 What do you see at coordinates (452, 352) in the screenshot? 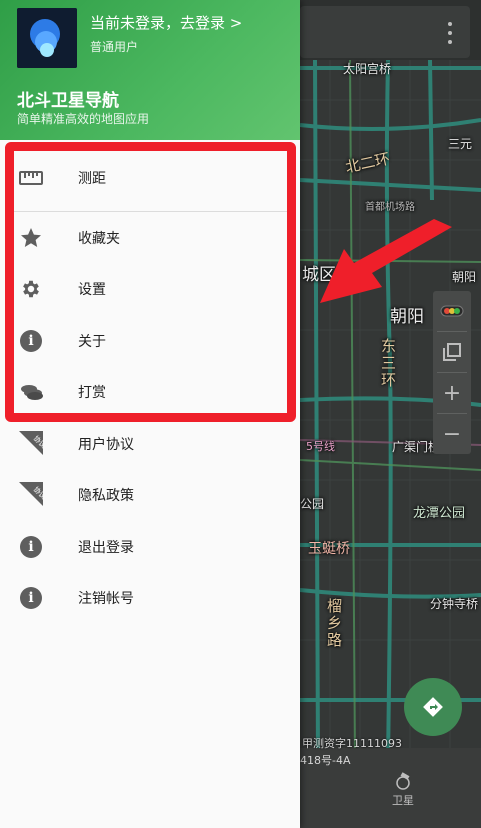
I see `layers-icon` at bounding box center [452, 352].